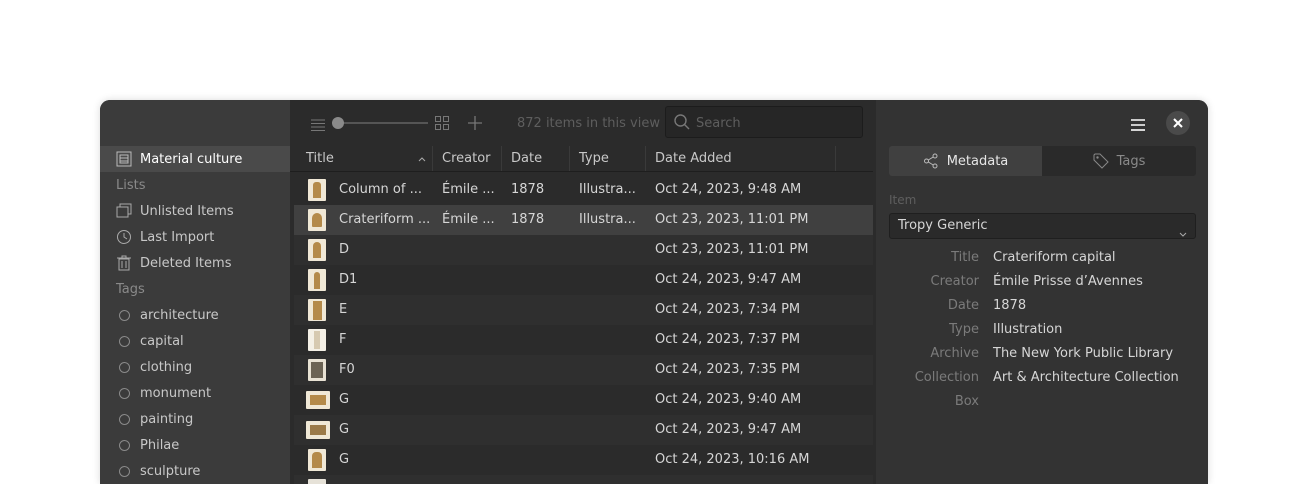 Image resolution: width=1308 pixels, height=484 pixels. Describe the element at coordinates (583, 460) in the screenshot. I see `table-row: G Oct 24, 2023, 10:16 AM` at that location.